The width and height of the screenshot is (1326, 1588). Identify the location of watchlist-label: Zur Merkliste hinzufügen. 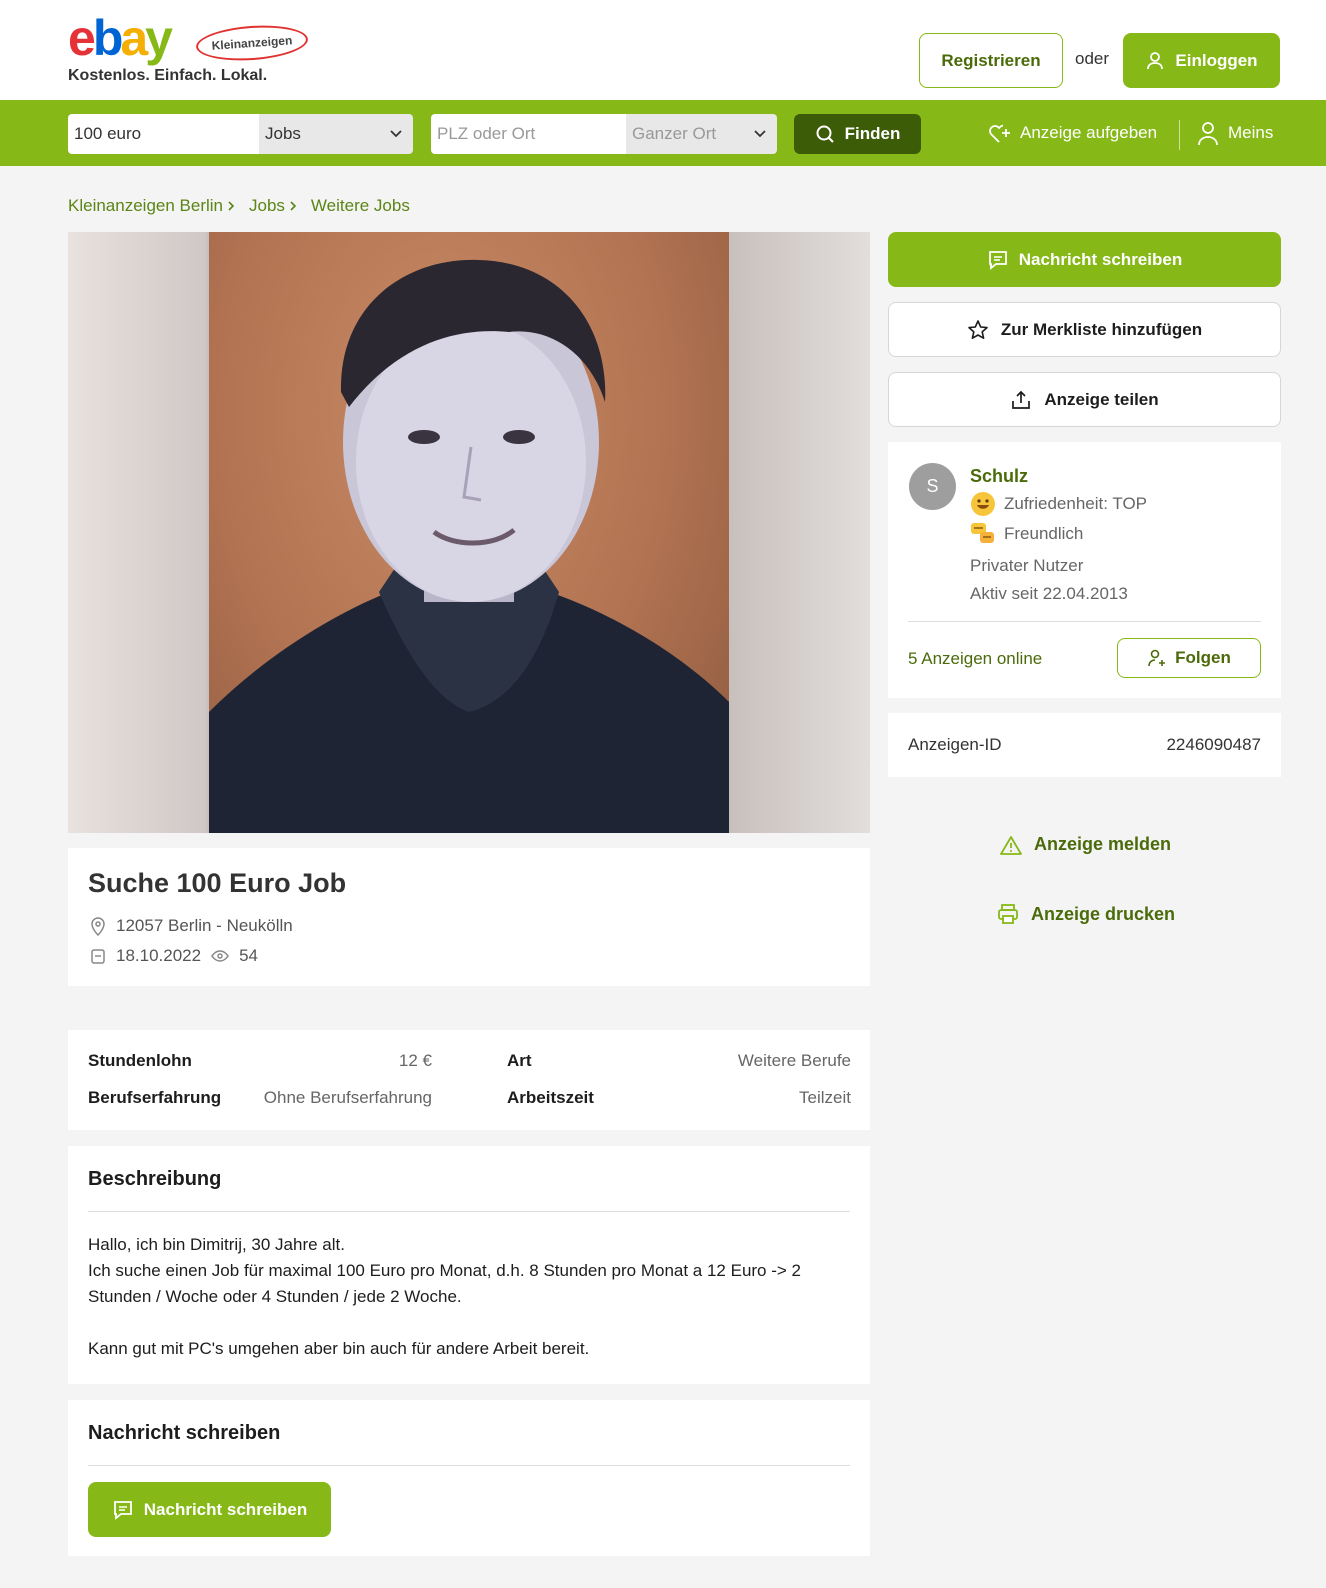
(1101, 329).